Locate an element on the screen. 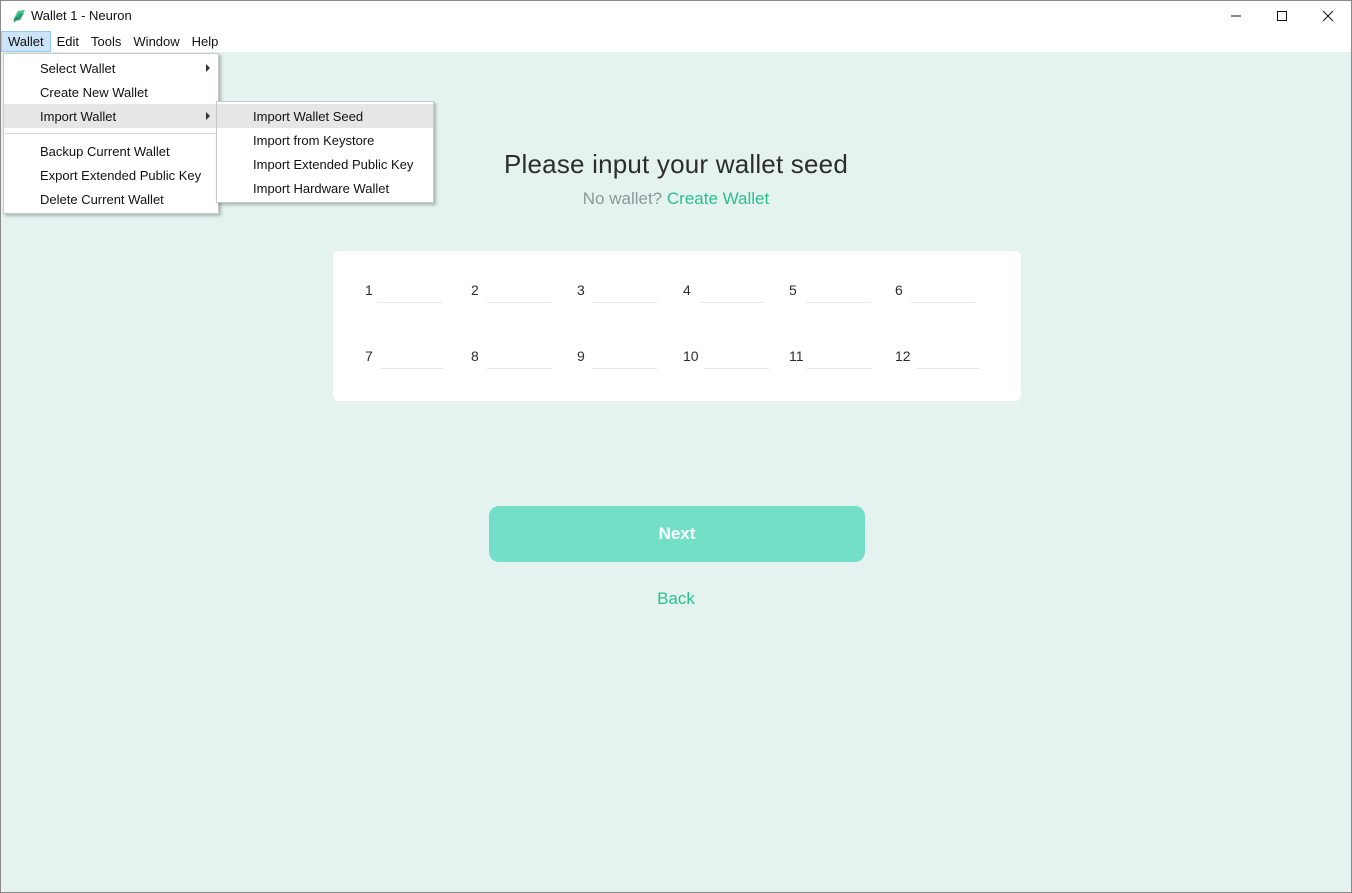 Image resolution: width=1352 pixels, height=893 pixels. seed-input-card: 1 2 3 4 5 6 7 8 9 10 11 12 is located at coordinates (677, 326).